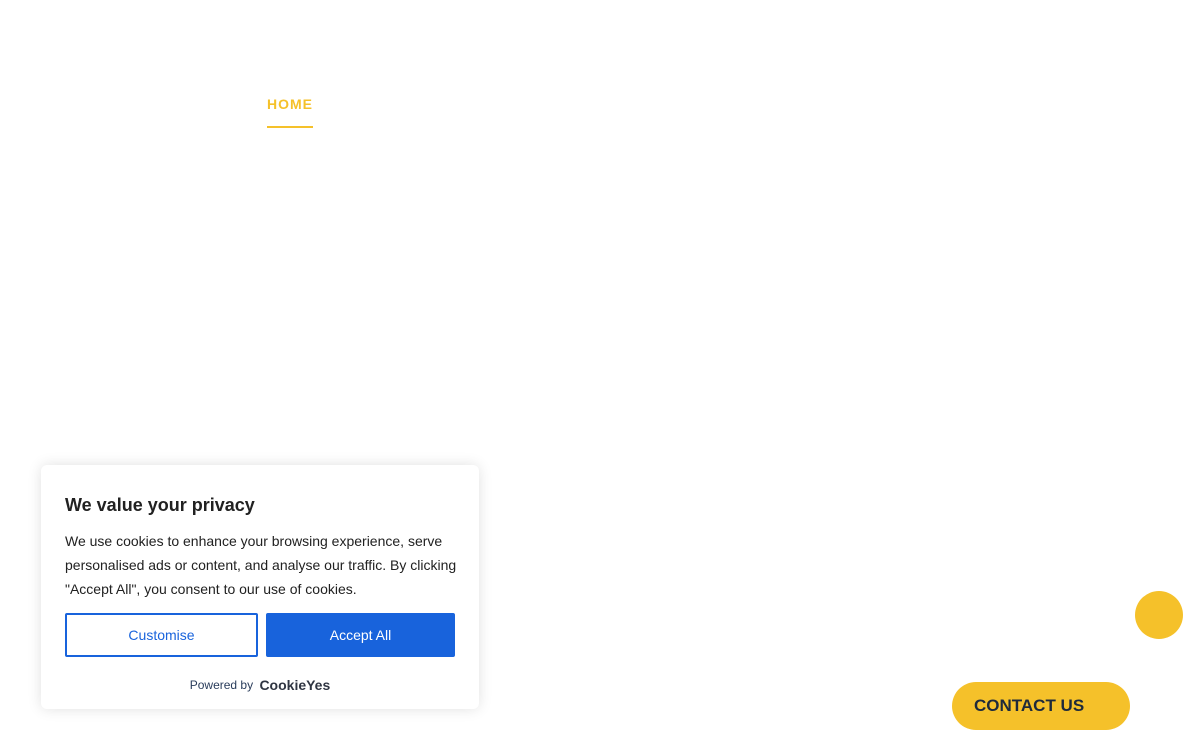  Describe the element at coordinates (161, 635) in the screenshot. I see `customise-button: Customise` at that location.